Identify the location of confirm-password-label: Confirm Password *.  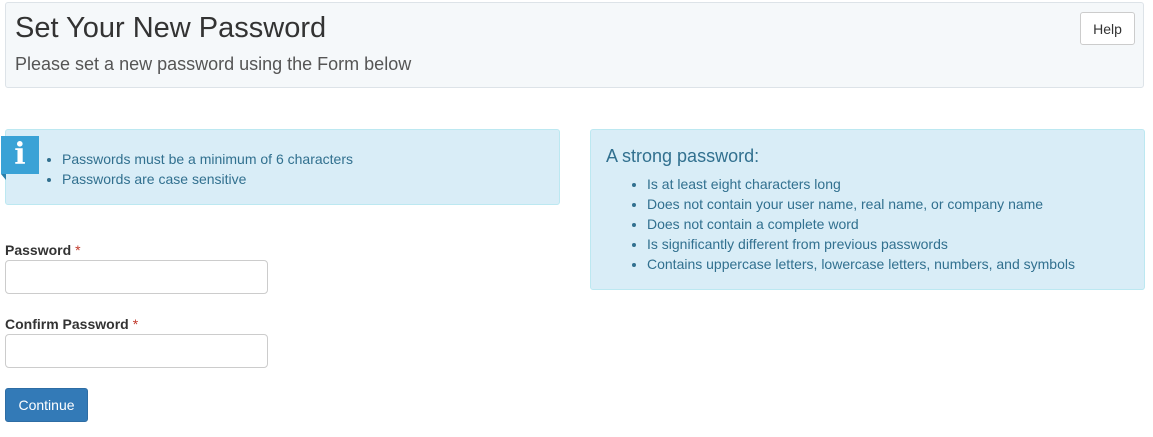
(71, 324).